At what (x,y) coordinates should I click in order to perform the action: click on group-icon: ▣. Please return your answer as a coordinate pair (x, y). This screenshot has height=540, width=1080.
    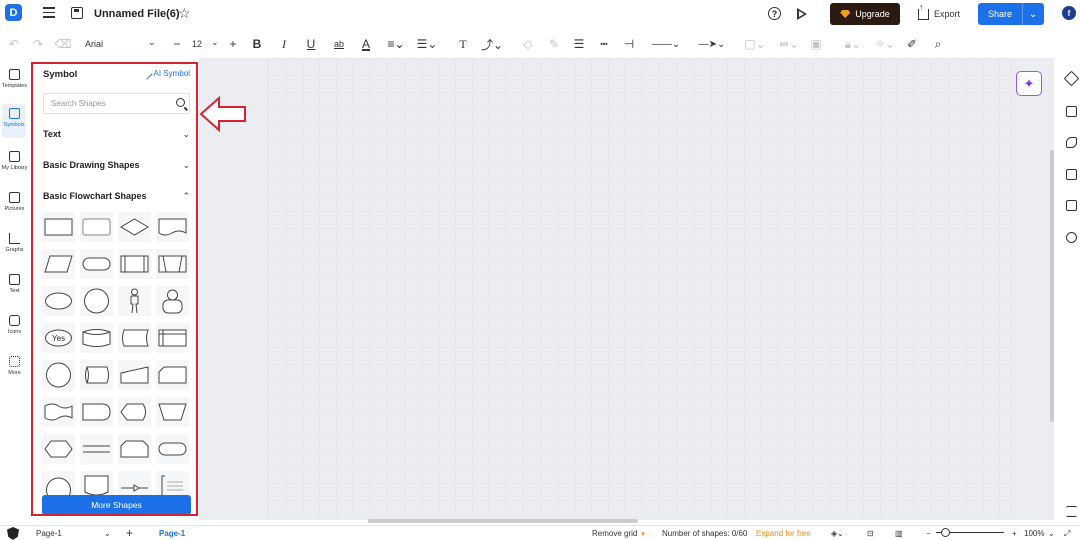
    Looking at the image, I should click on (816, 44).